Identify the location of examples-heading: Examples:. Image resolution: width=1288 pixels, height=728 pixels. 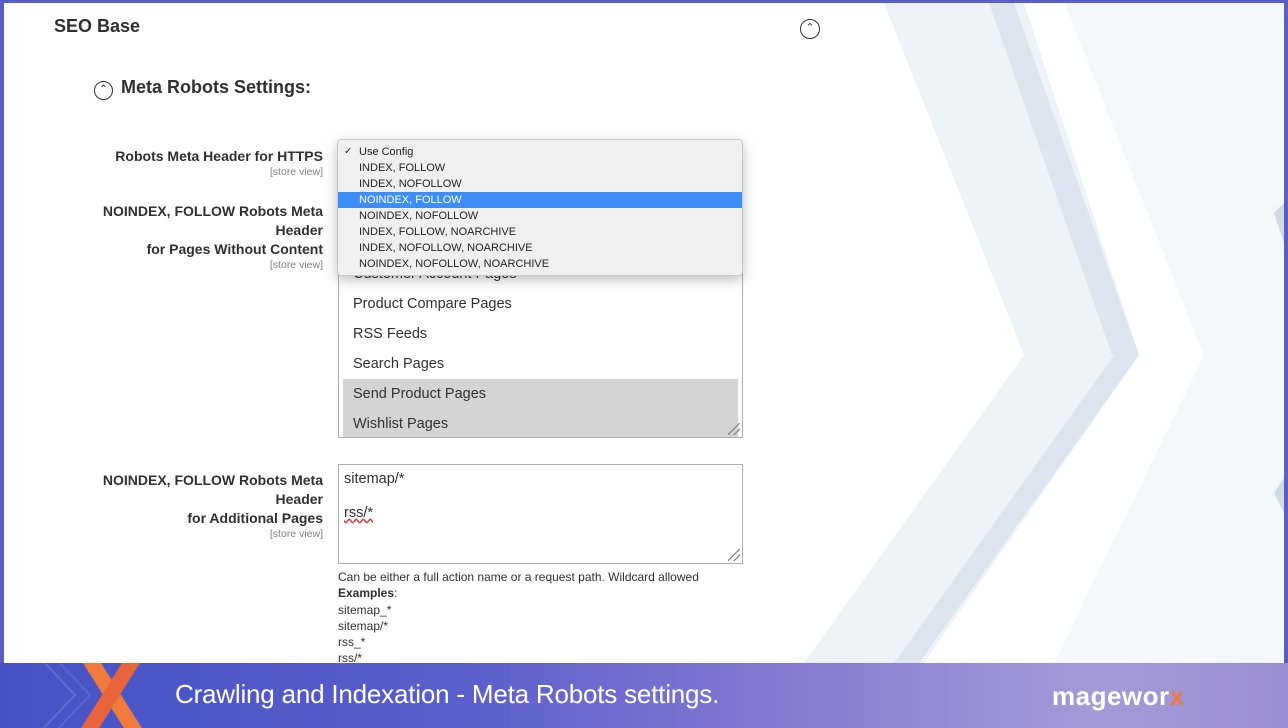
(368, 593).